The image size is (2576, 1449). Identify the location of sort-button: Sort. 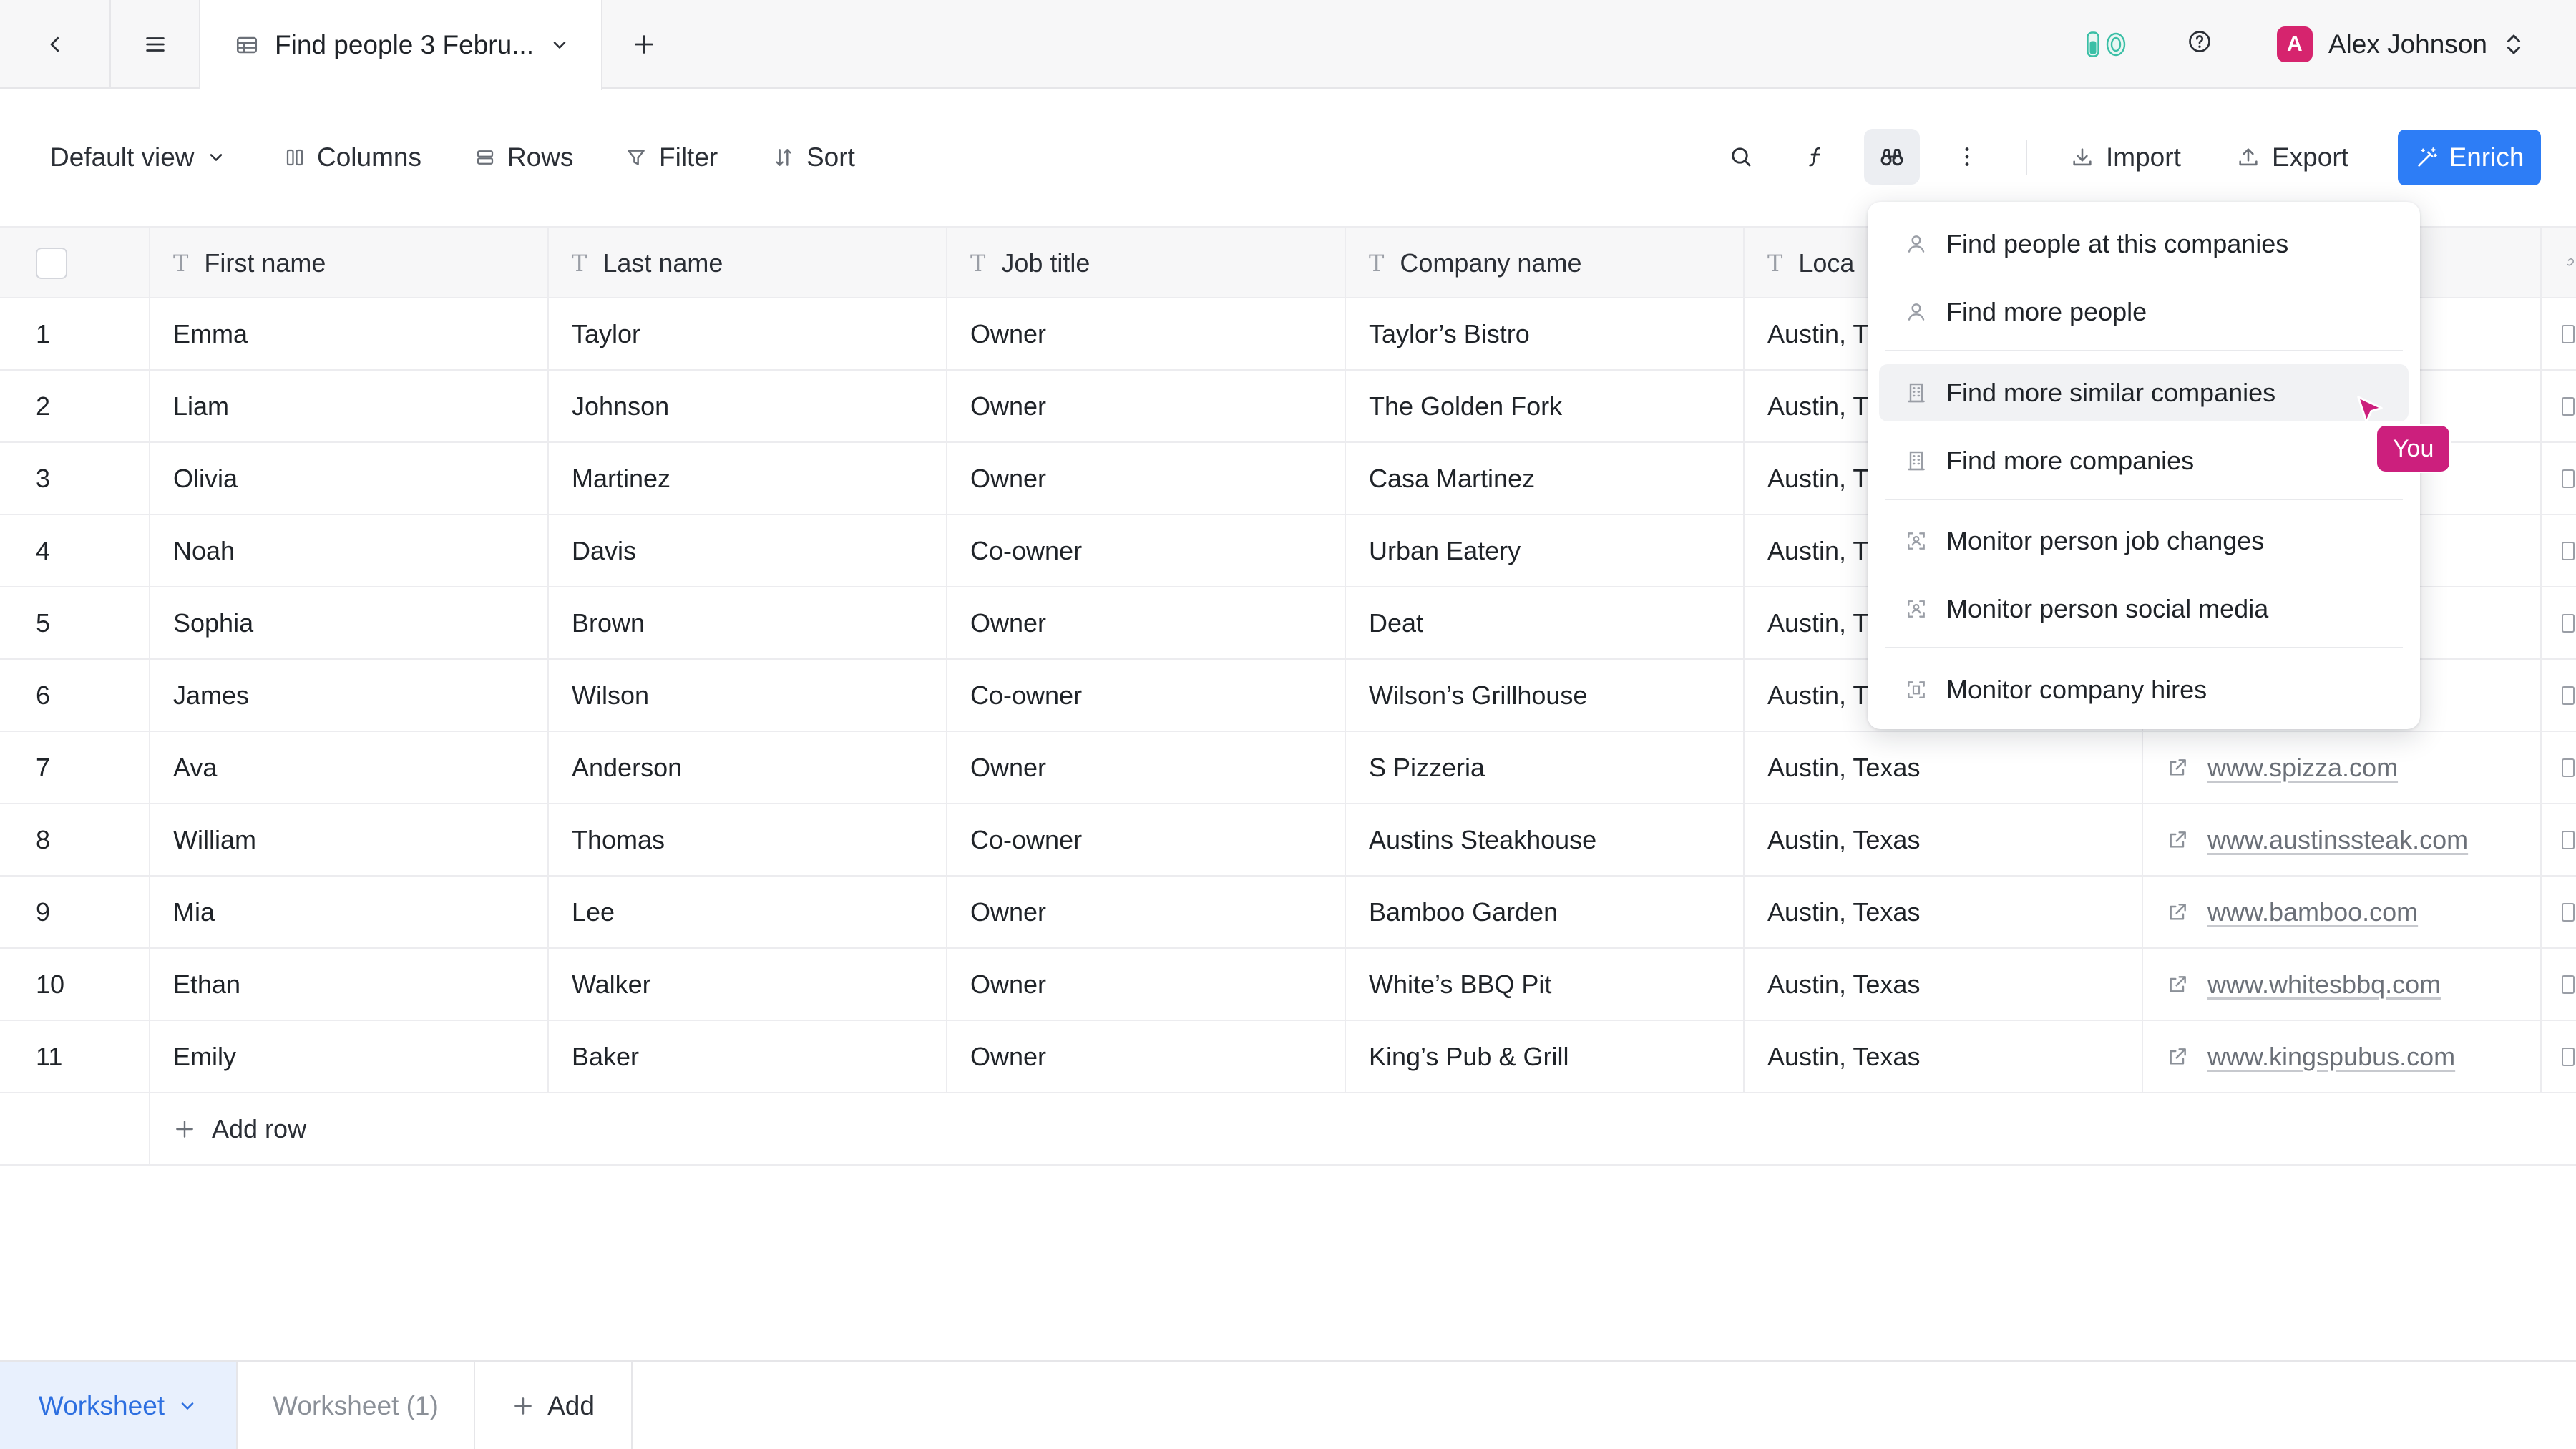
(813, 157).